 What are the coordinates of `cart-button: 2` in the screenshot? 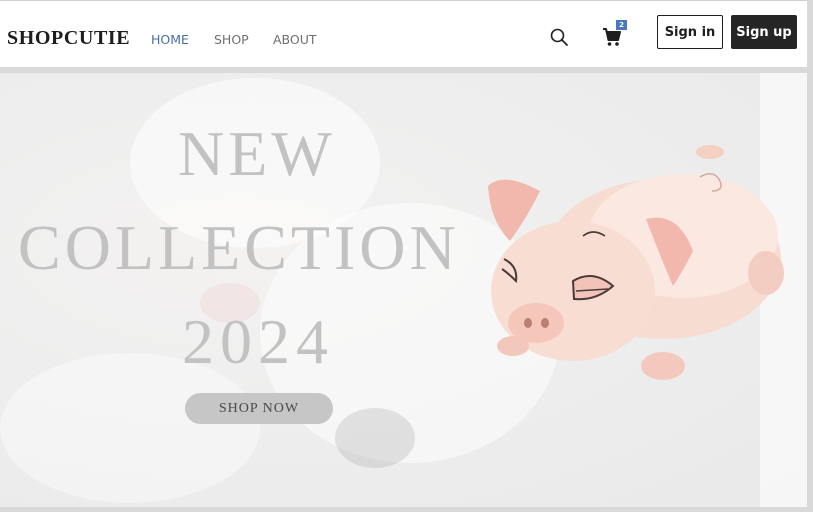 It's located at (614, 34).